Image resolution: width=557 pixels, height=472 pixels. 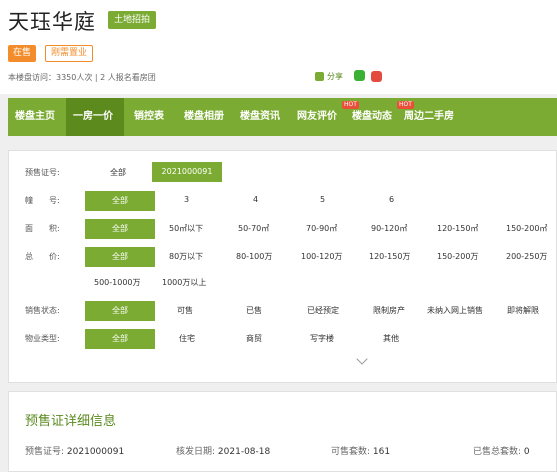 I want to click on building-option: 5, so click(x=322, y=199).